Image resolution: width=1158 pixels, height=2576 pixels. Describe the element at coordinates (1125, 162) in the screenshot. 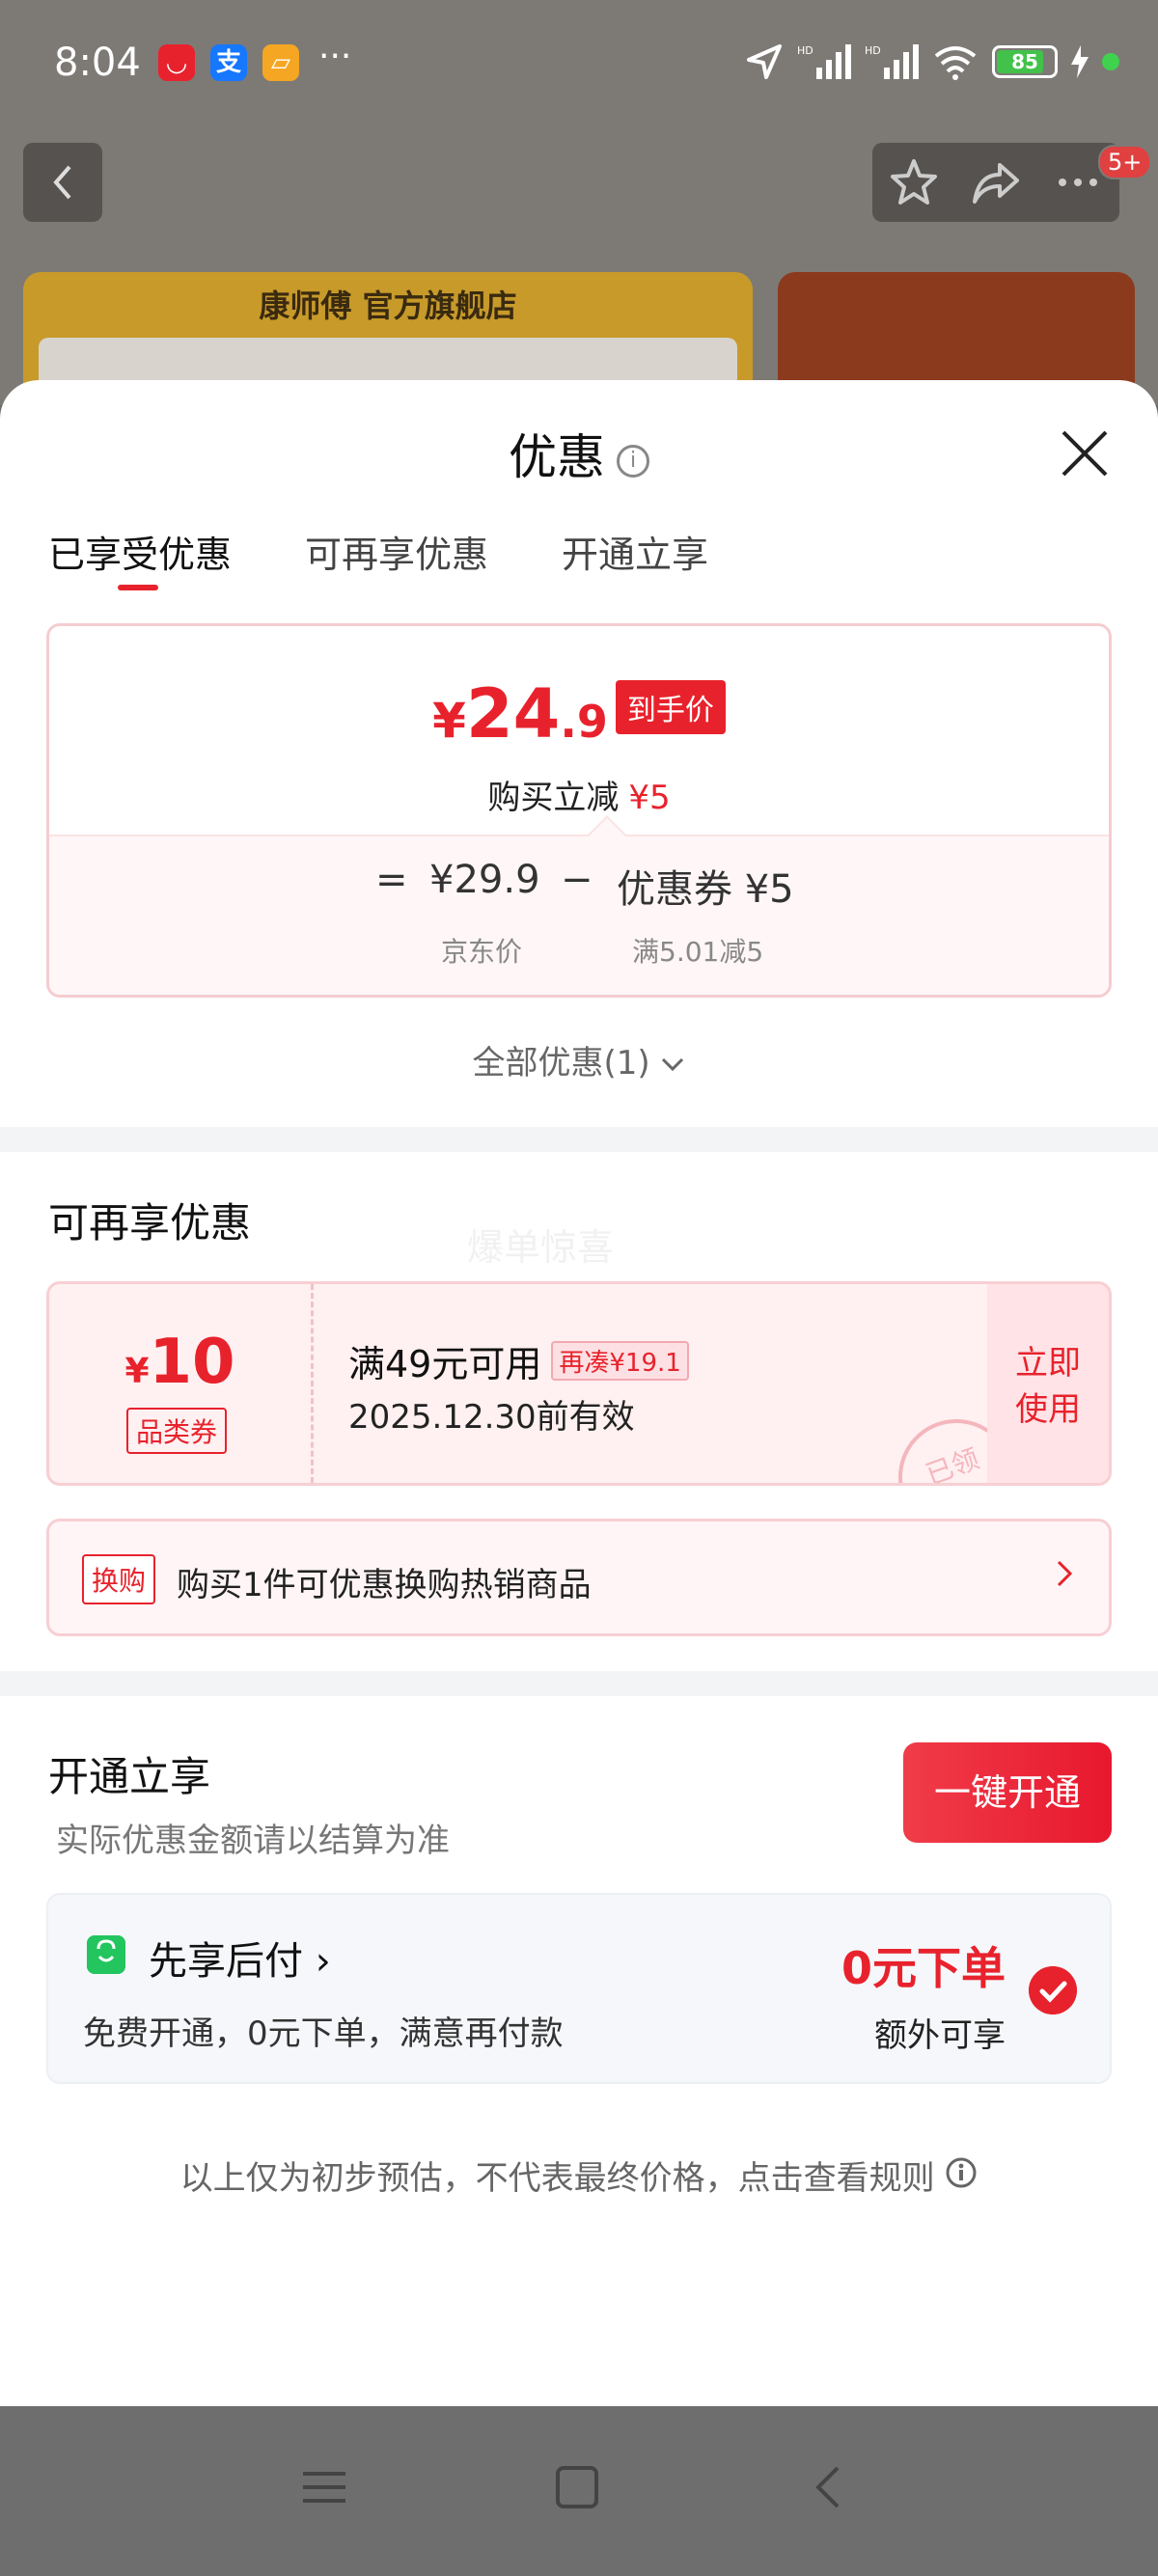

I see `more-badge: 5+` at that location.